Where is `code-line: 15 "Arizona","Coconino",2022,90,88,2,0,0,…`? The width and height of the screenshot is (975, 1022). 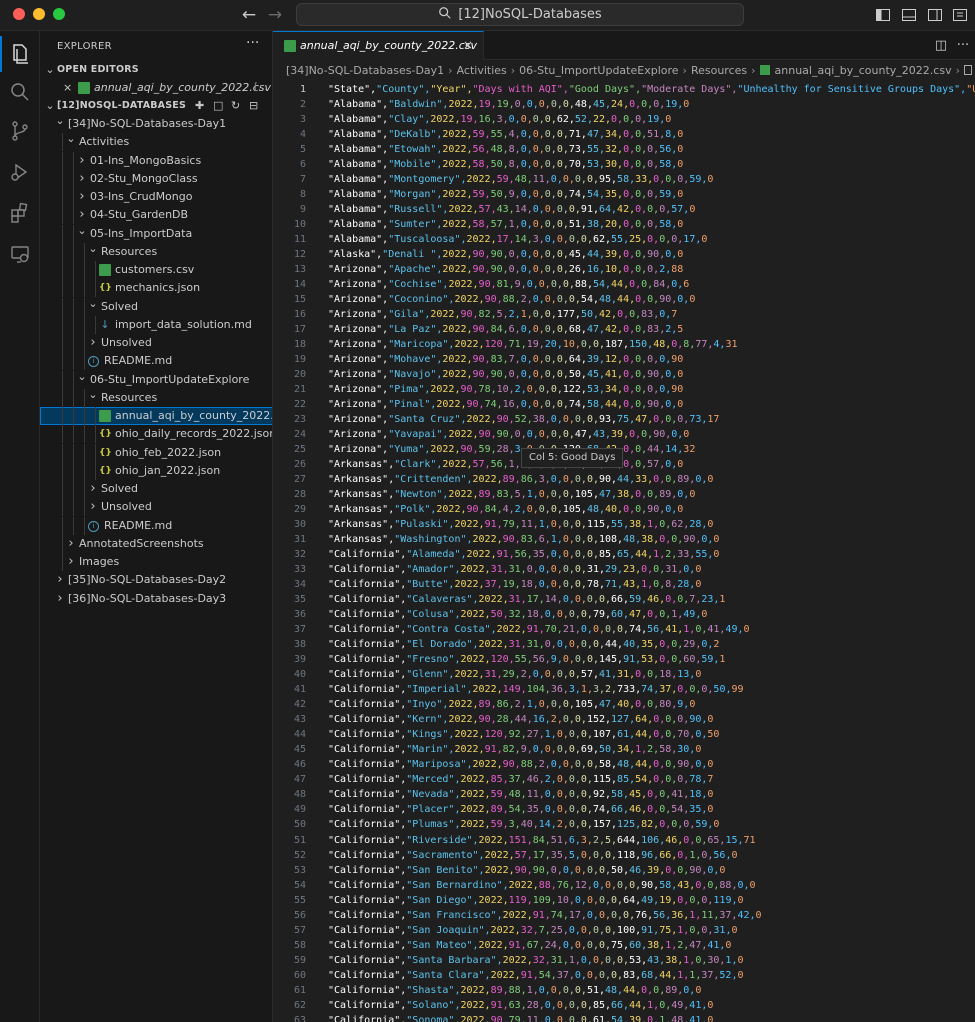 code-line: 15 "Arizona","Coconino",2022,90,88,2,0,0,… is located at coordinates (624, 299).